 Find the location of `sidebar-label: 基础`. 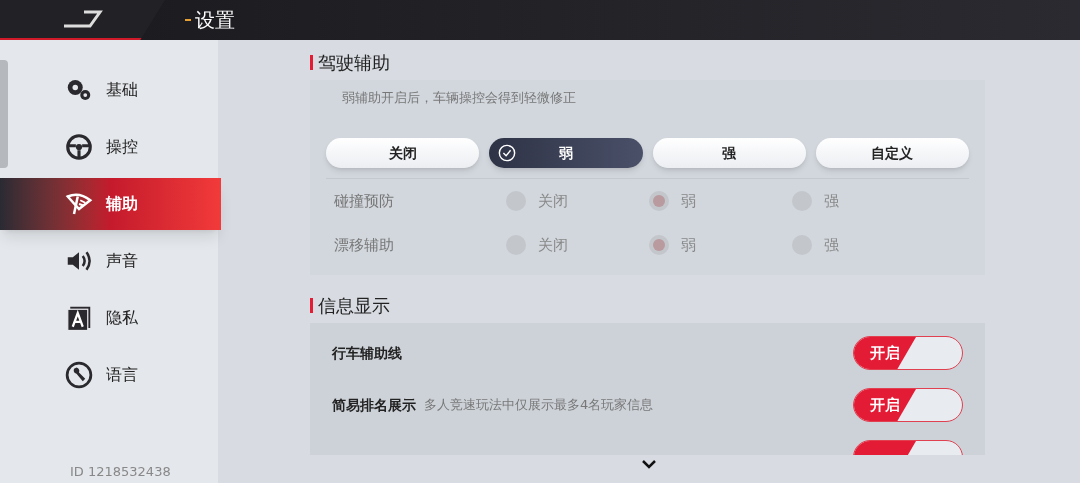

sidebar-label: 基础 is located at coordinates (122, 90).